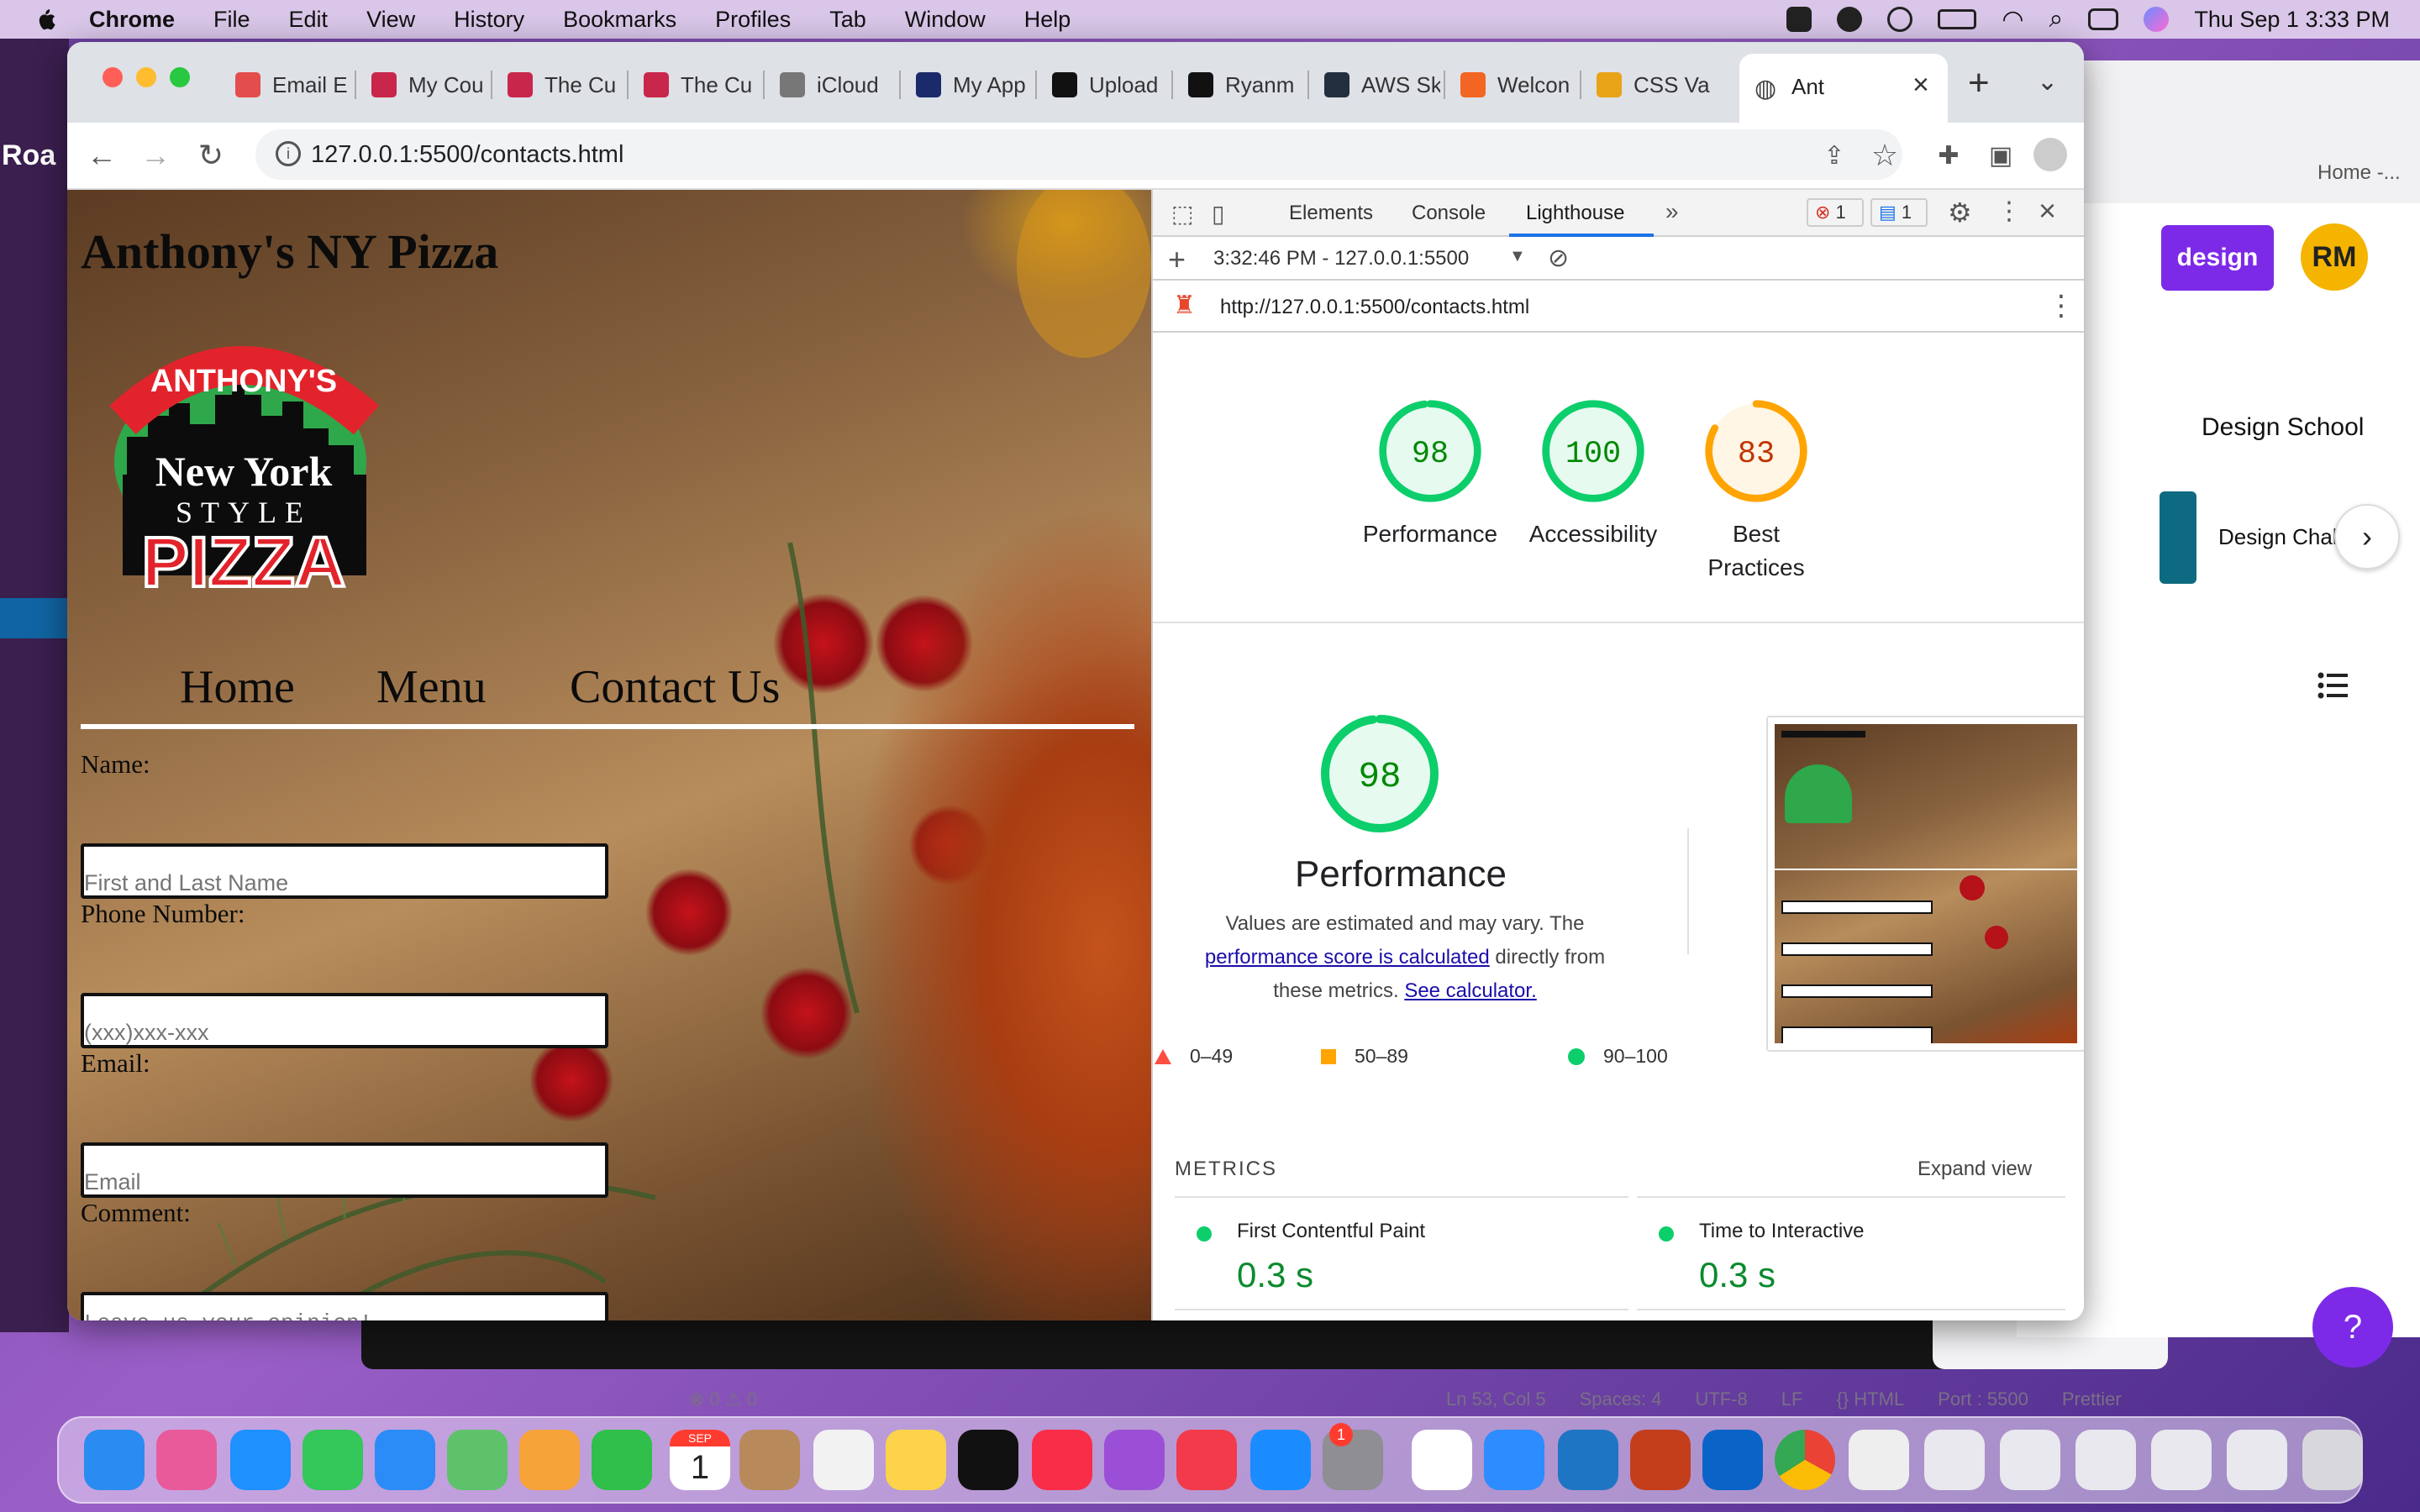  What do you see at coordinates (1331, 213) in the screenshot?
I see `devtools-tab-elements: Elements` at bounding box center [1331, 213].